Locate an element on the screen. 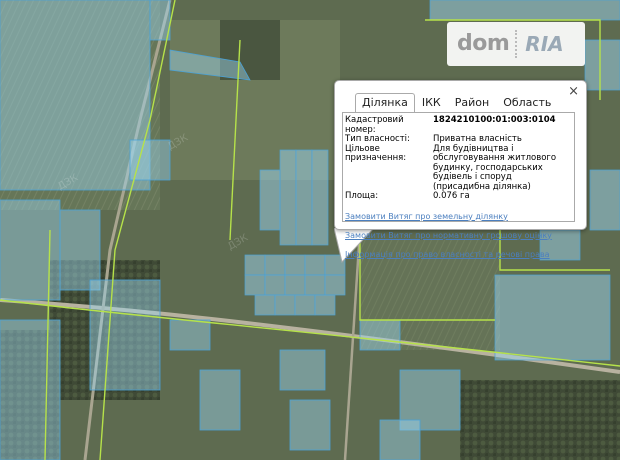  field-area: Площа: 0.076 га is located at coordinates (455, 196).